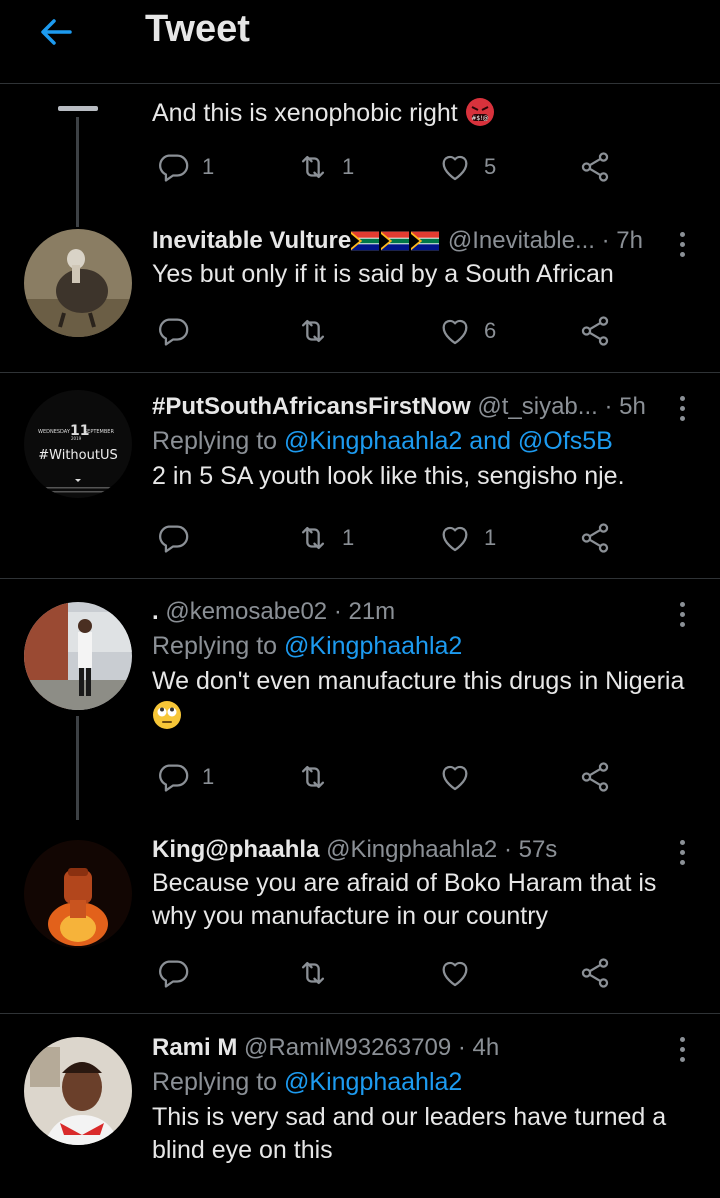 This screenshot has width=720, height=1198. I want to click on tweet-partial: And this is xenophobic right #$!@ 1 1 5, so click(360, 156).